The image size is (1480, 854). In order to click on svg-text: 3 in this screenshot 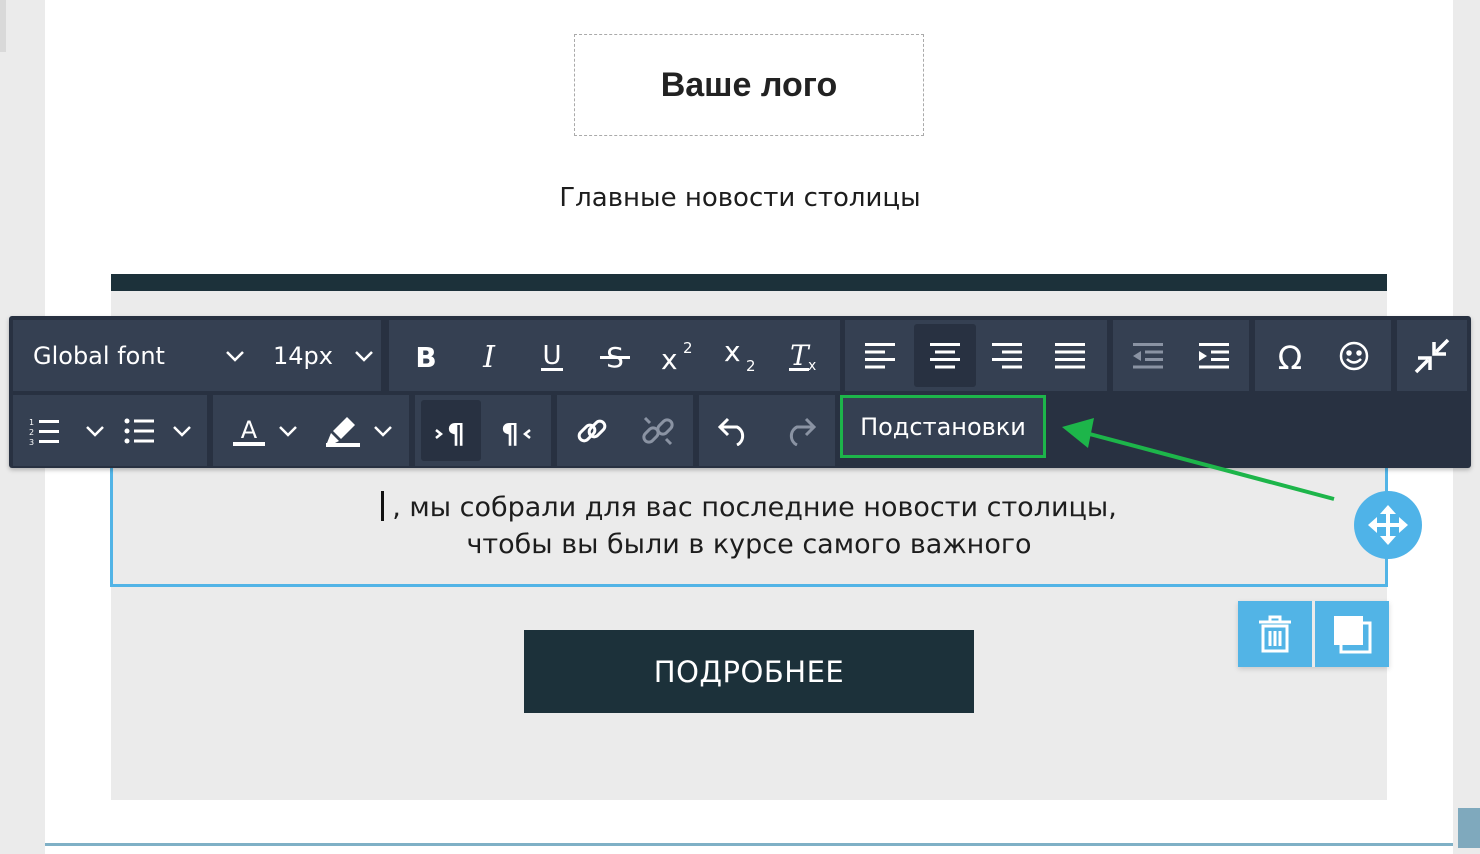, I will do `click(31, 441)`.